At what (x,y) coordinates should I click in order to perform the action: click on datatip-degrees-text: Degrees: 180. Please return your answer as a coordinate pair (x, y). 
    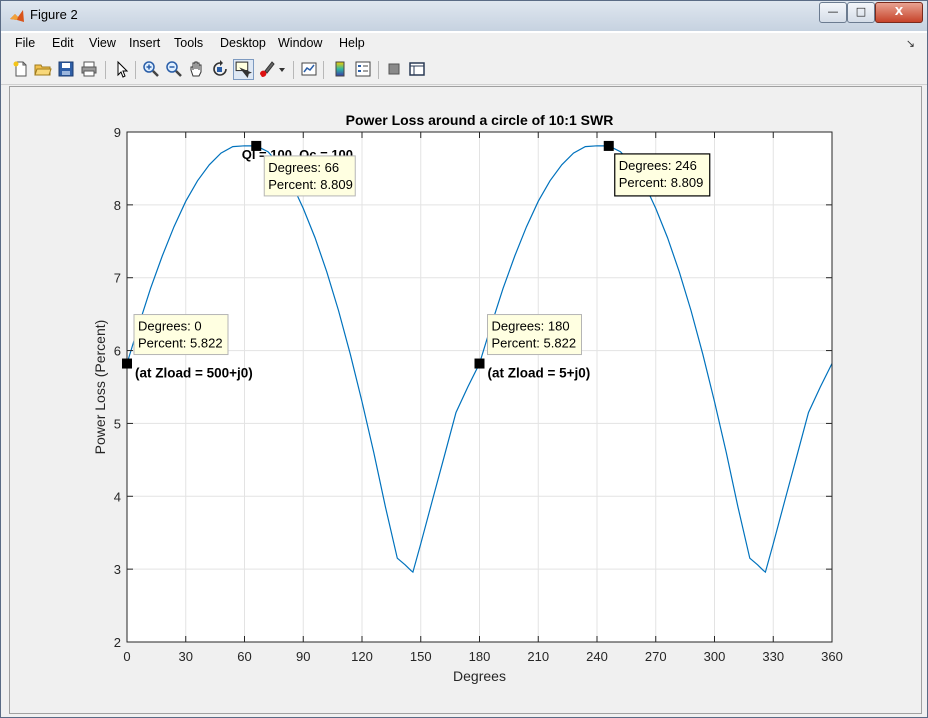
    Looking at the image, I should click on (531, 326).